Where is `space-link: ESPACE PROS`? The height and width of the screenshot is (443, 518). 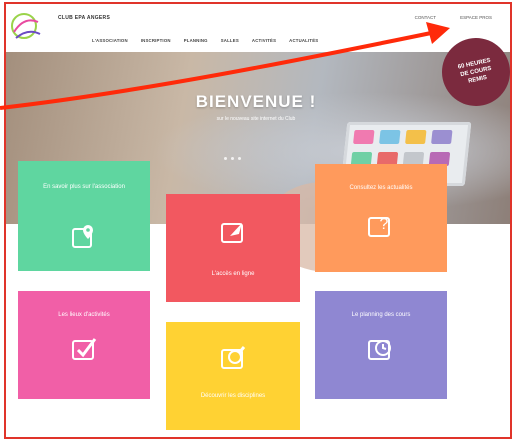
space-link: ESPACE PROS is located at coordinates (476, 17).